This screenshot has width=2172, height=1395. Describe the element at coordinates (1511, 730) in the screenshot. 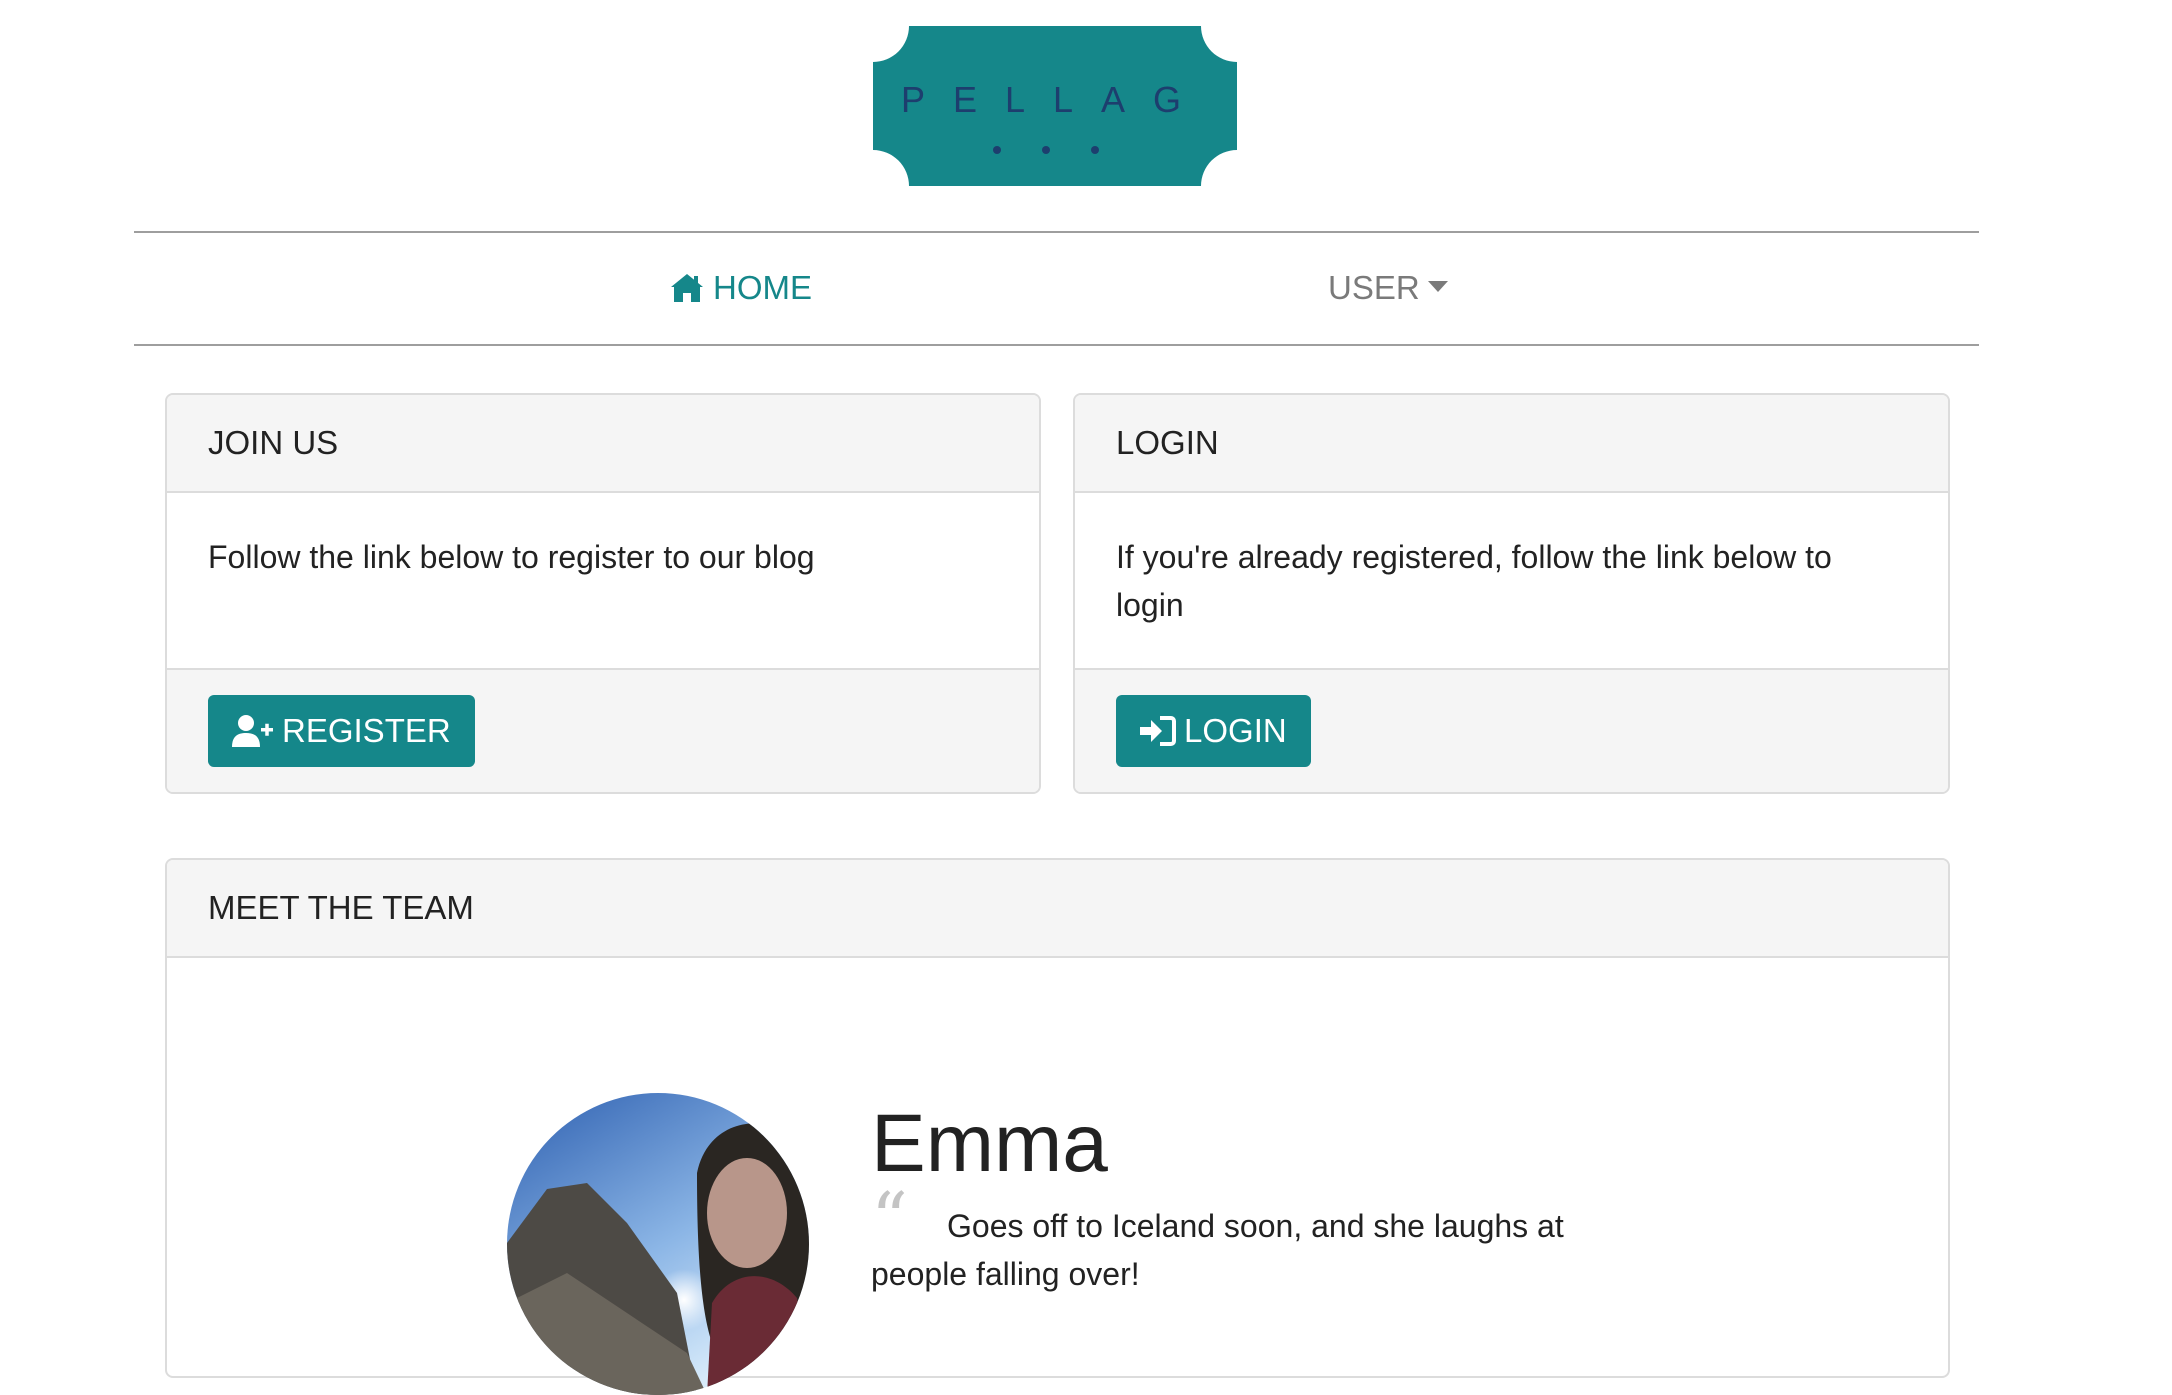

I see `login-footer: LOGIN` at that location.